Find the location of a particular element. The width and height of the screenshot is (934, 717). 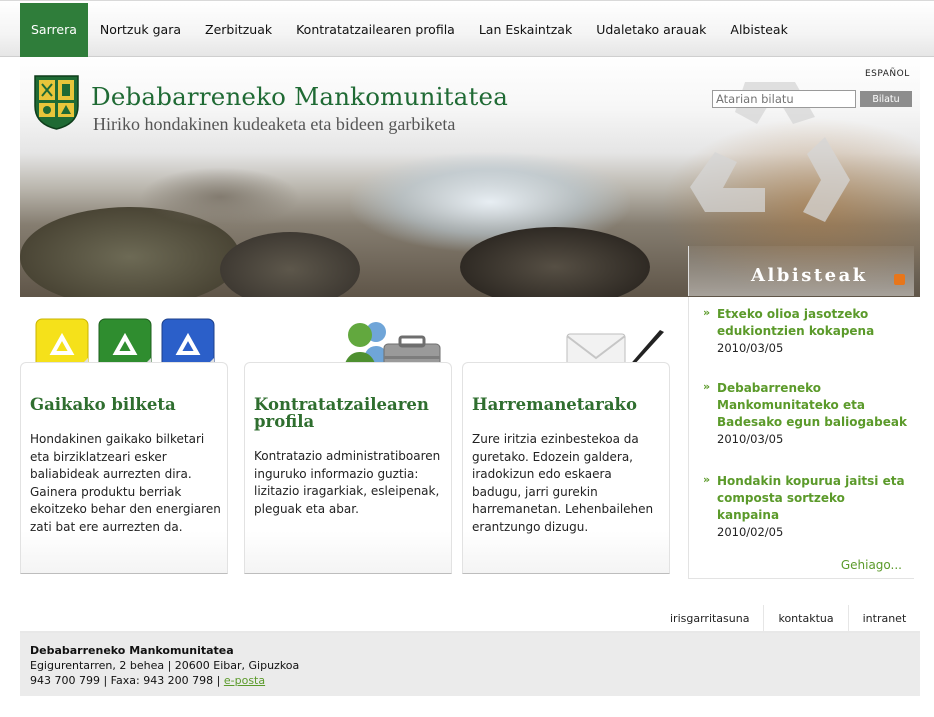

box-title: Gaikako bilketa is located at coordinates (103, 404).